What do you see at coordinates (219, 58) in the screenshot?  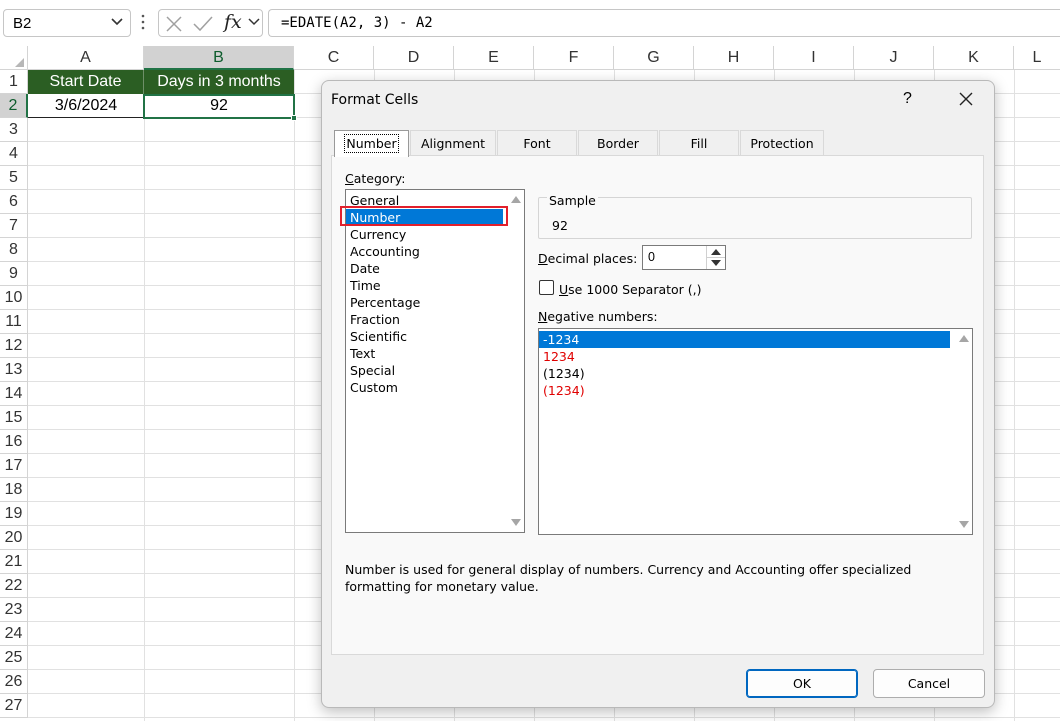 I see `column-header-b: B` at bounding box center [219, 58].